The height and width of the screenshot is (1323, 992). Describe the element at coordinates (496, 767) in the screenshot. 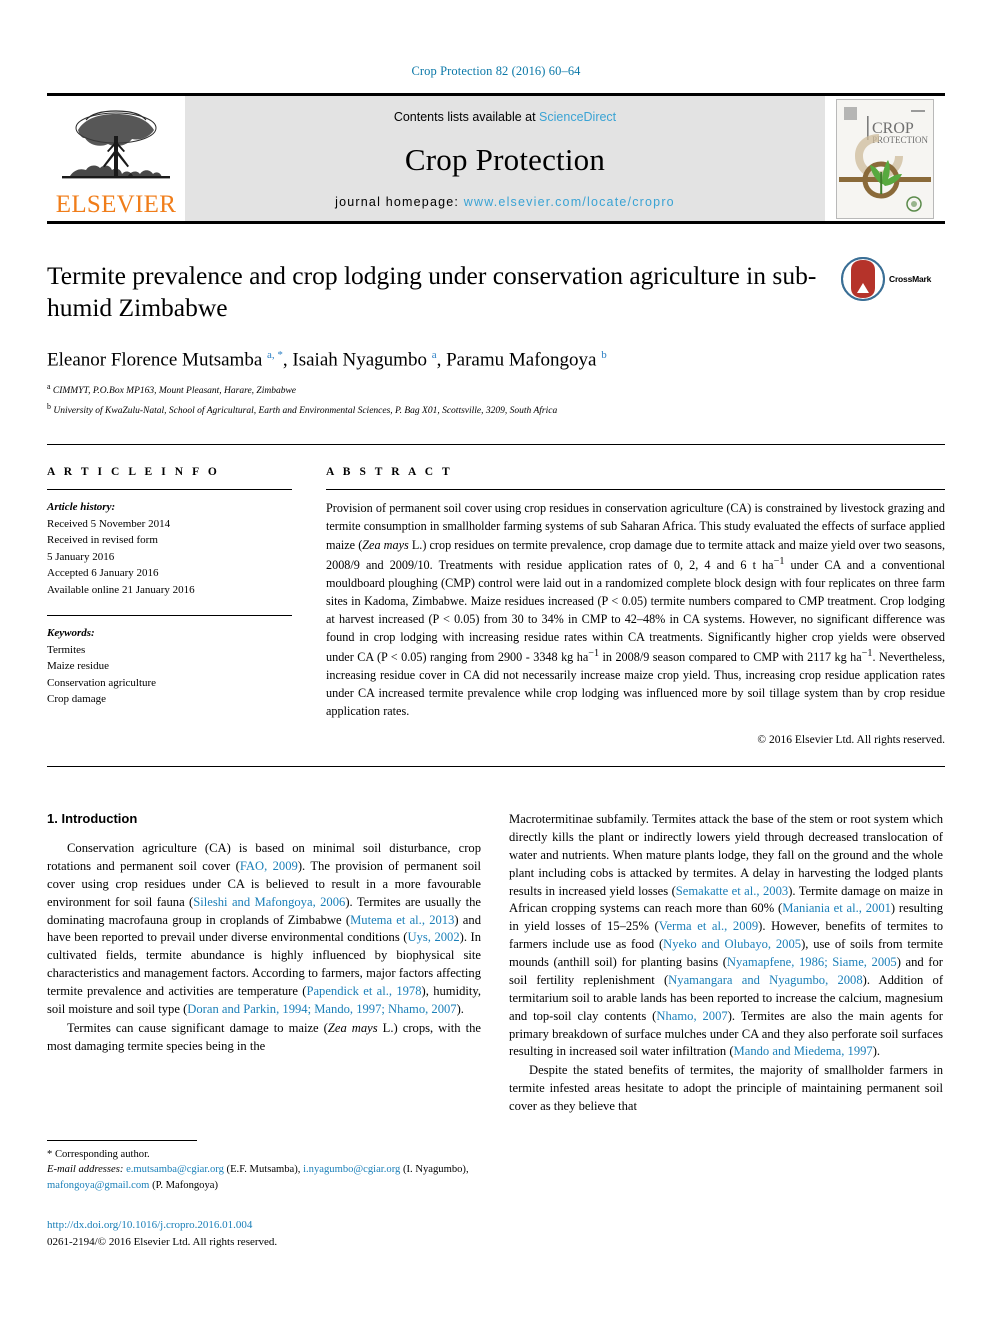

I see `divider-below-abstract` at that location.